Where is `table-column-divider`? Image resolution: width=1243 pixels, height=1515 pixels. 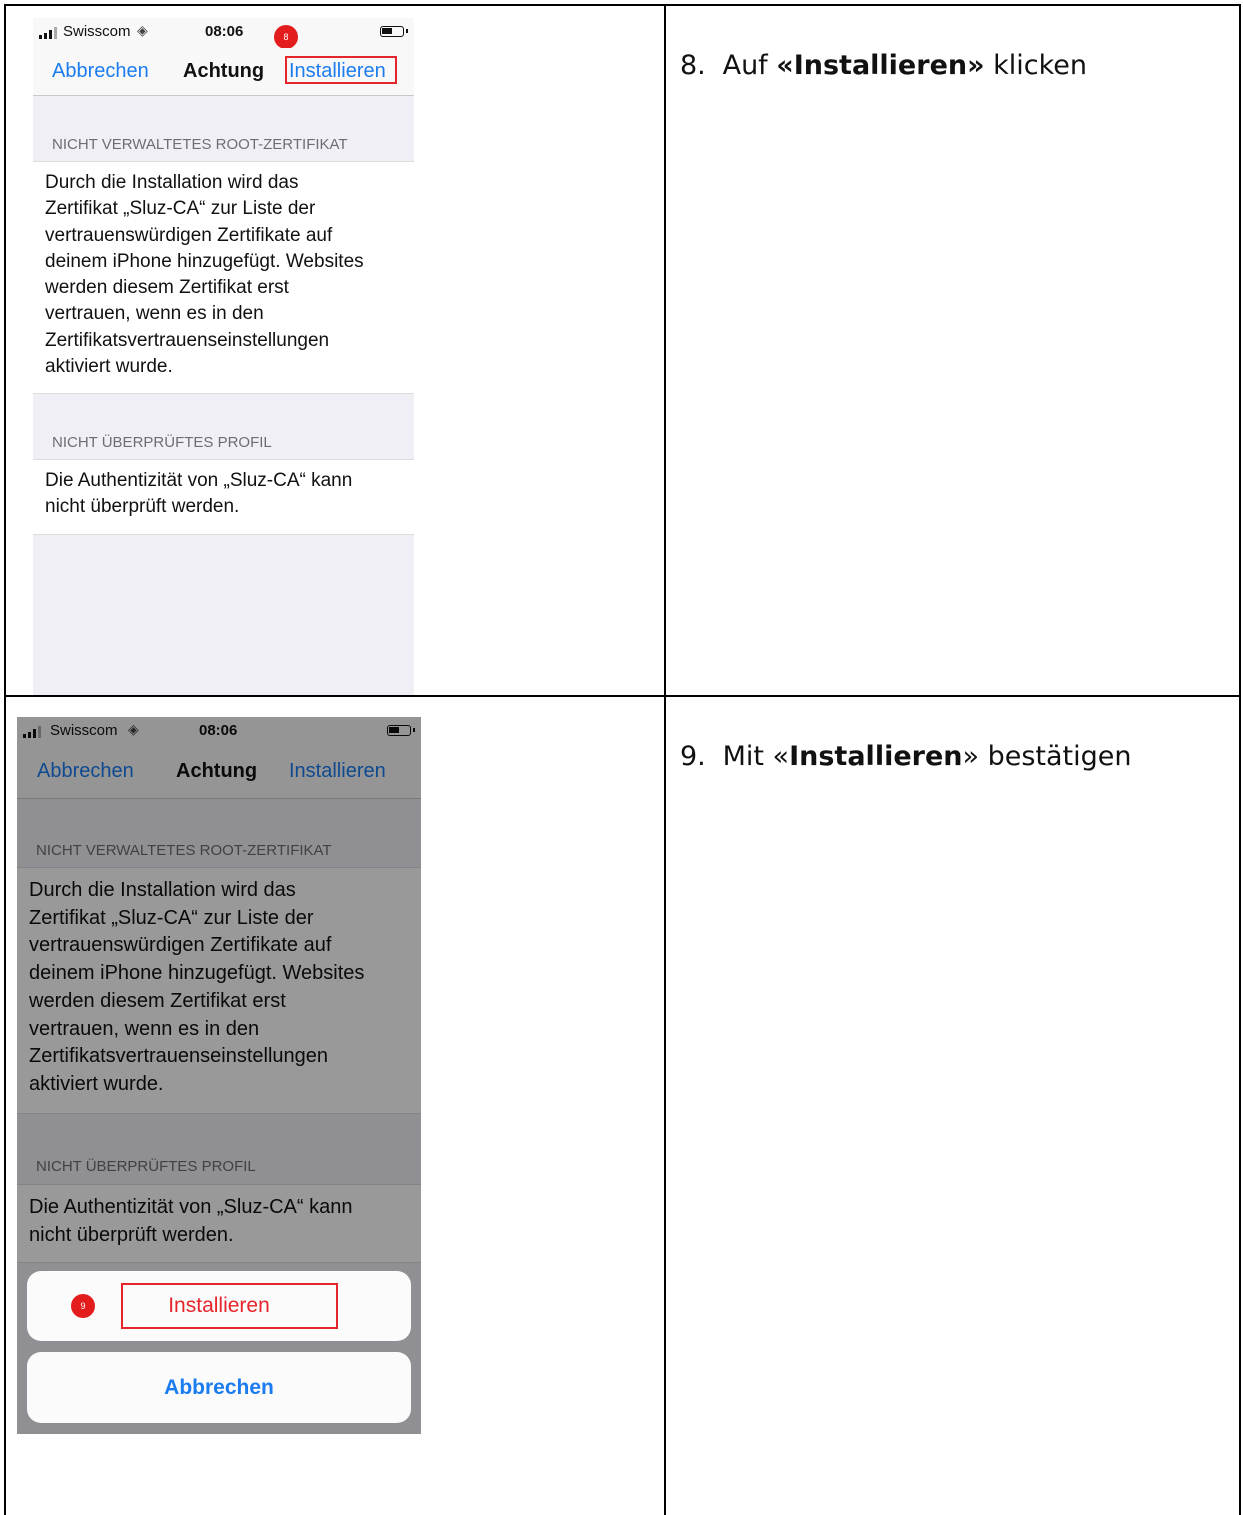
table-column-divider is located at coordinates (665, 759).